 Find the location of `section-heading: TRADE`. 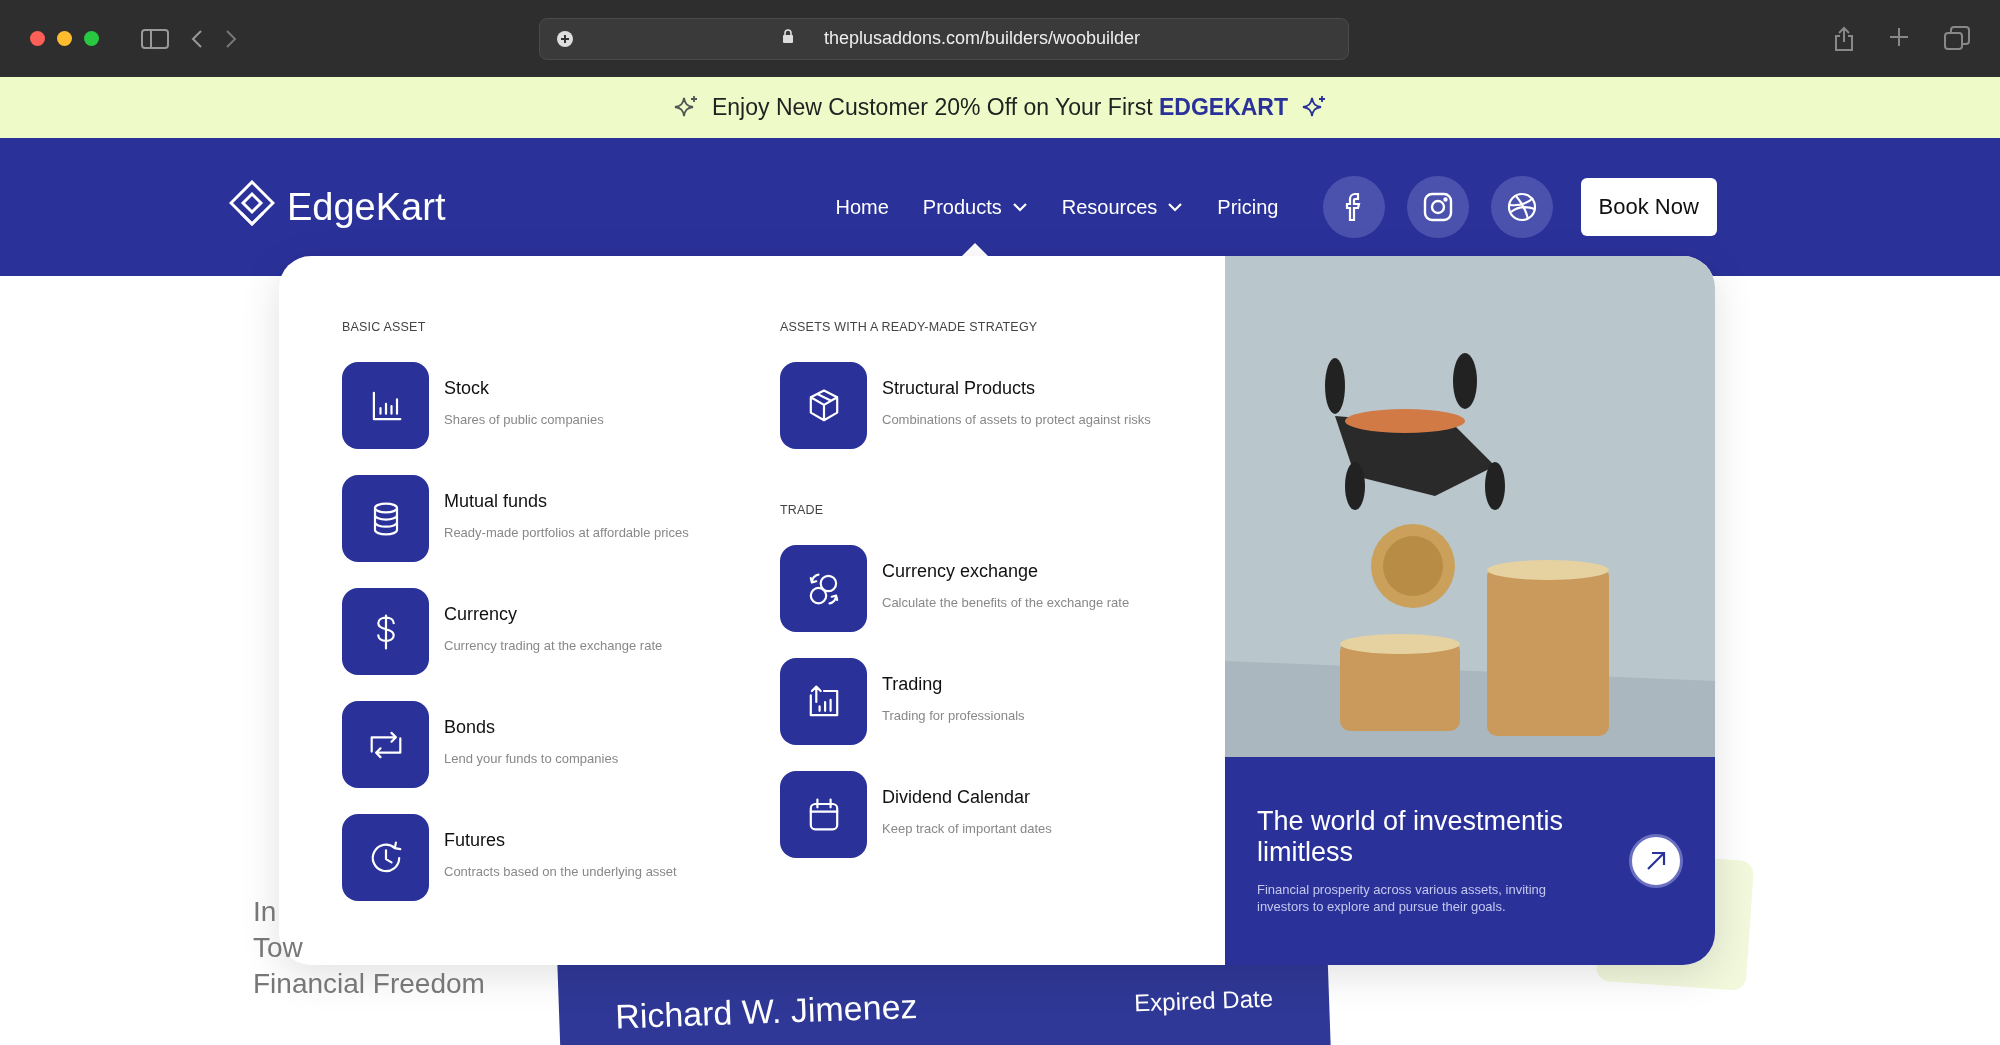

section-heading: TRADE is located at coordinates (802, 510).